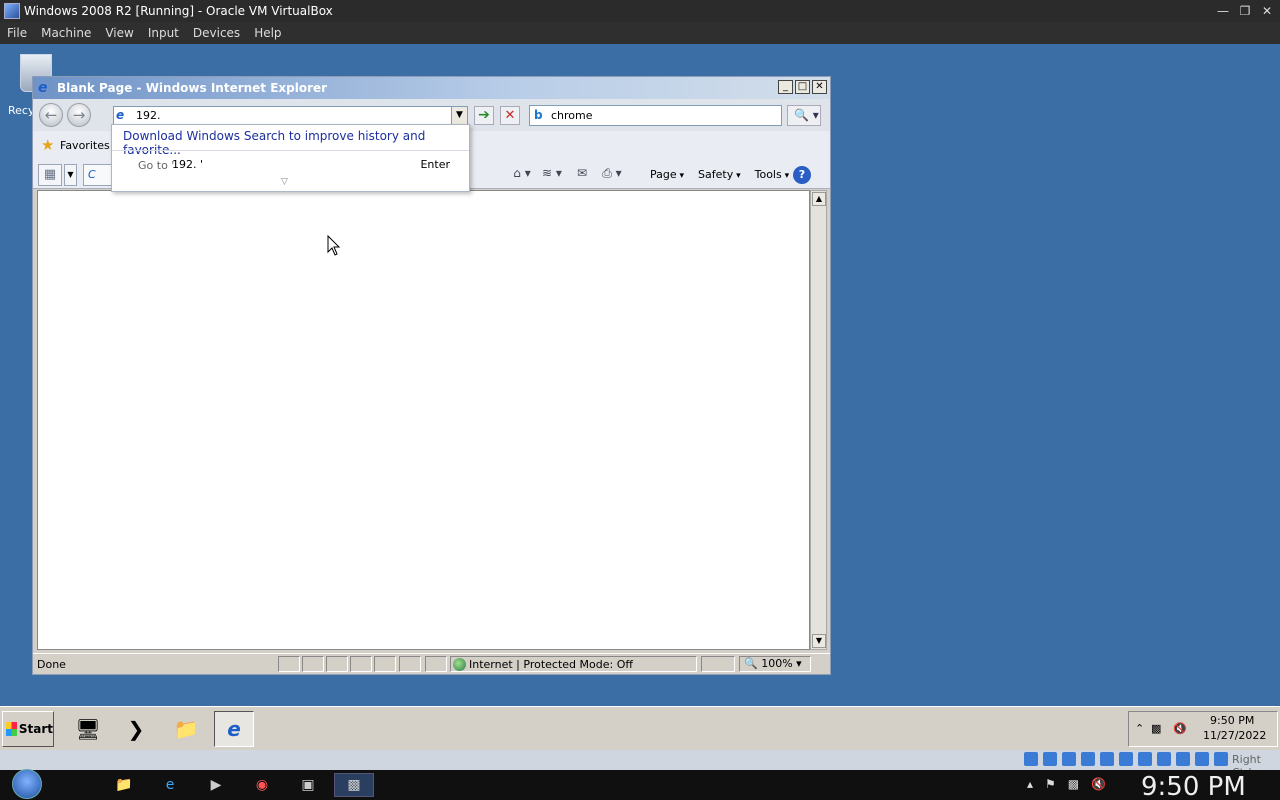  Describe the element at coordinates (459, 664) in the screenshot. I see `internet-globe-icon` at that location.